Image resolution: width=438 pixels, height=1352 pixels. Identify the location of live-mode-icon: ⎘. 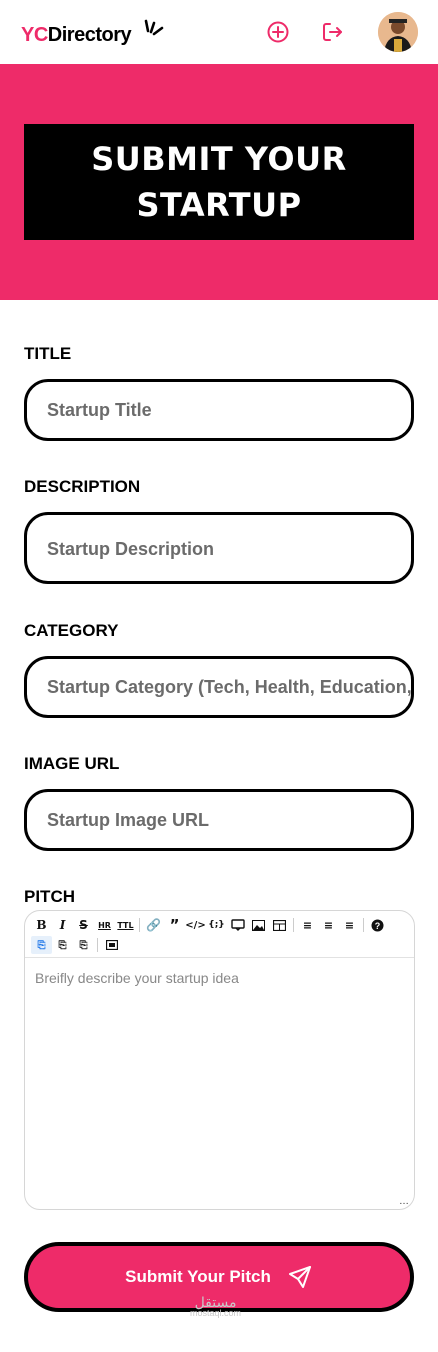
(62, 945).